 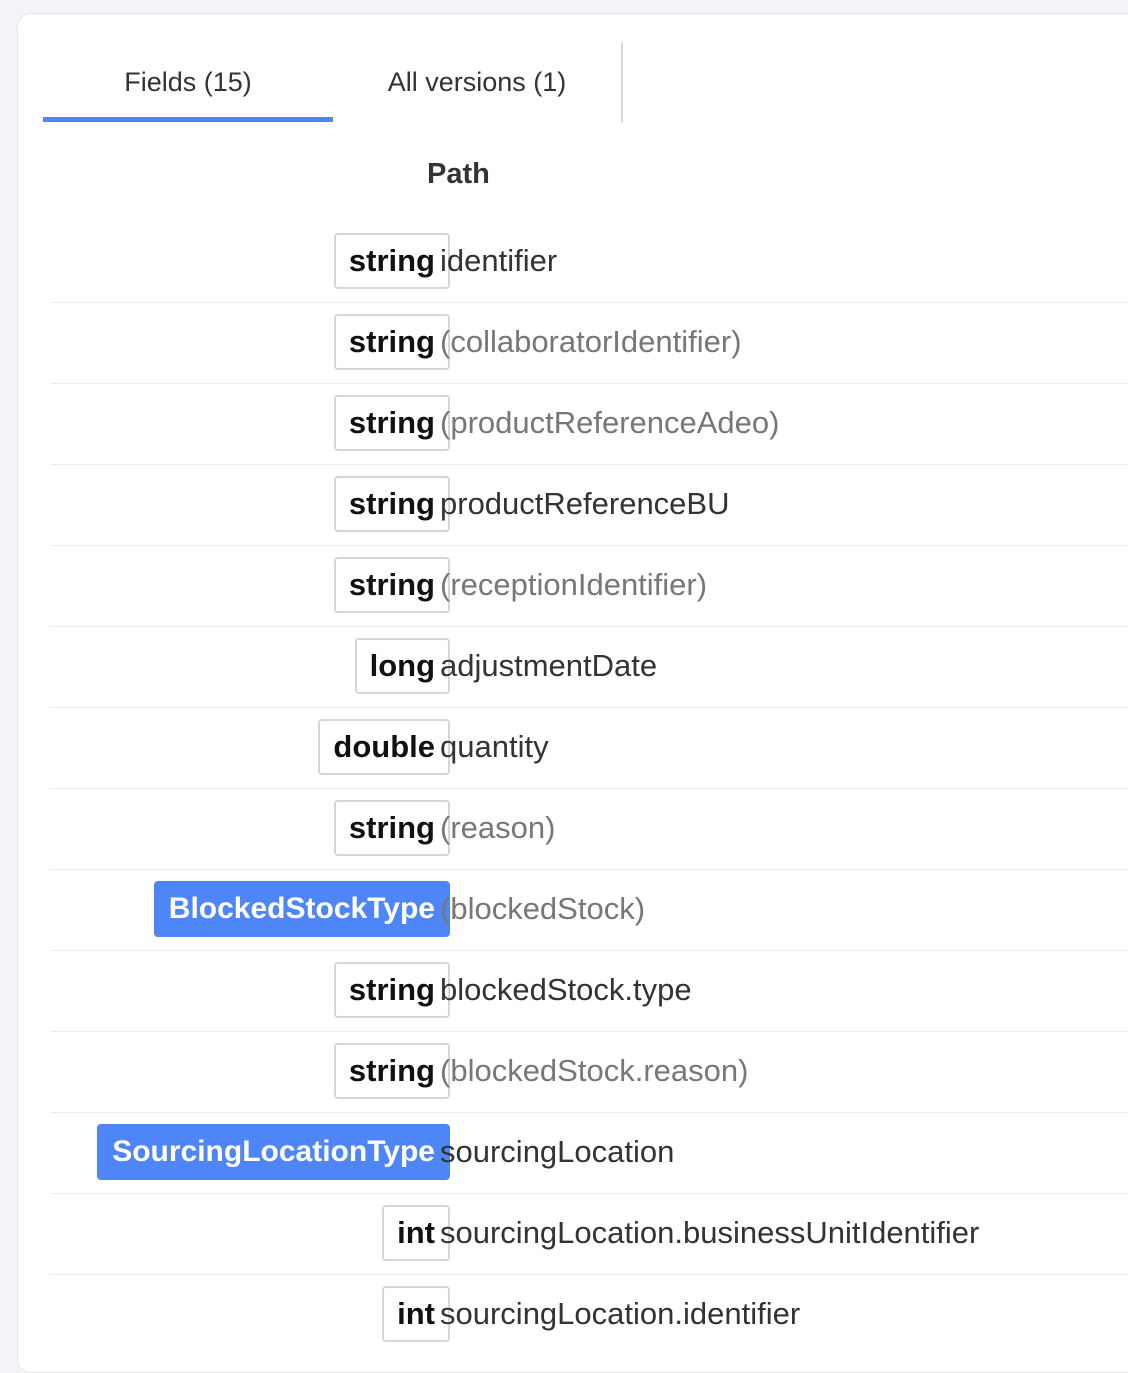 I want to click on field-path: identifier, so click(x=499, y=260).